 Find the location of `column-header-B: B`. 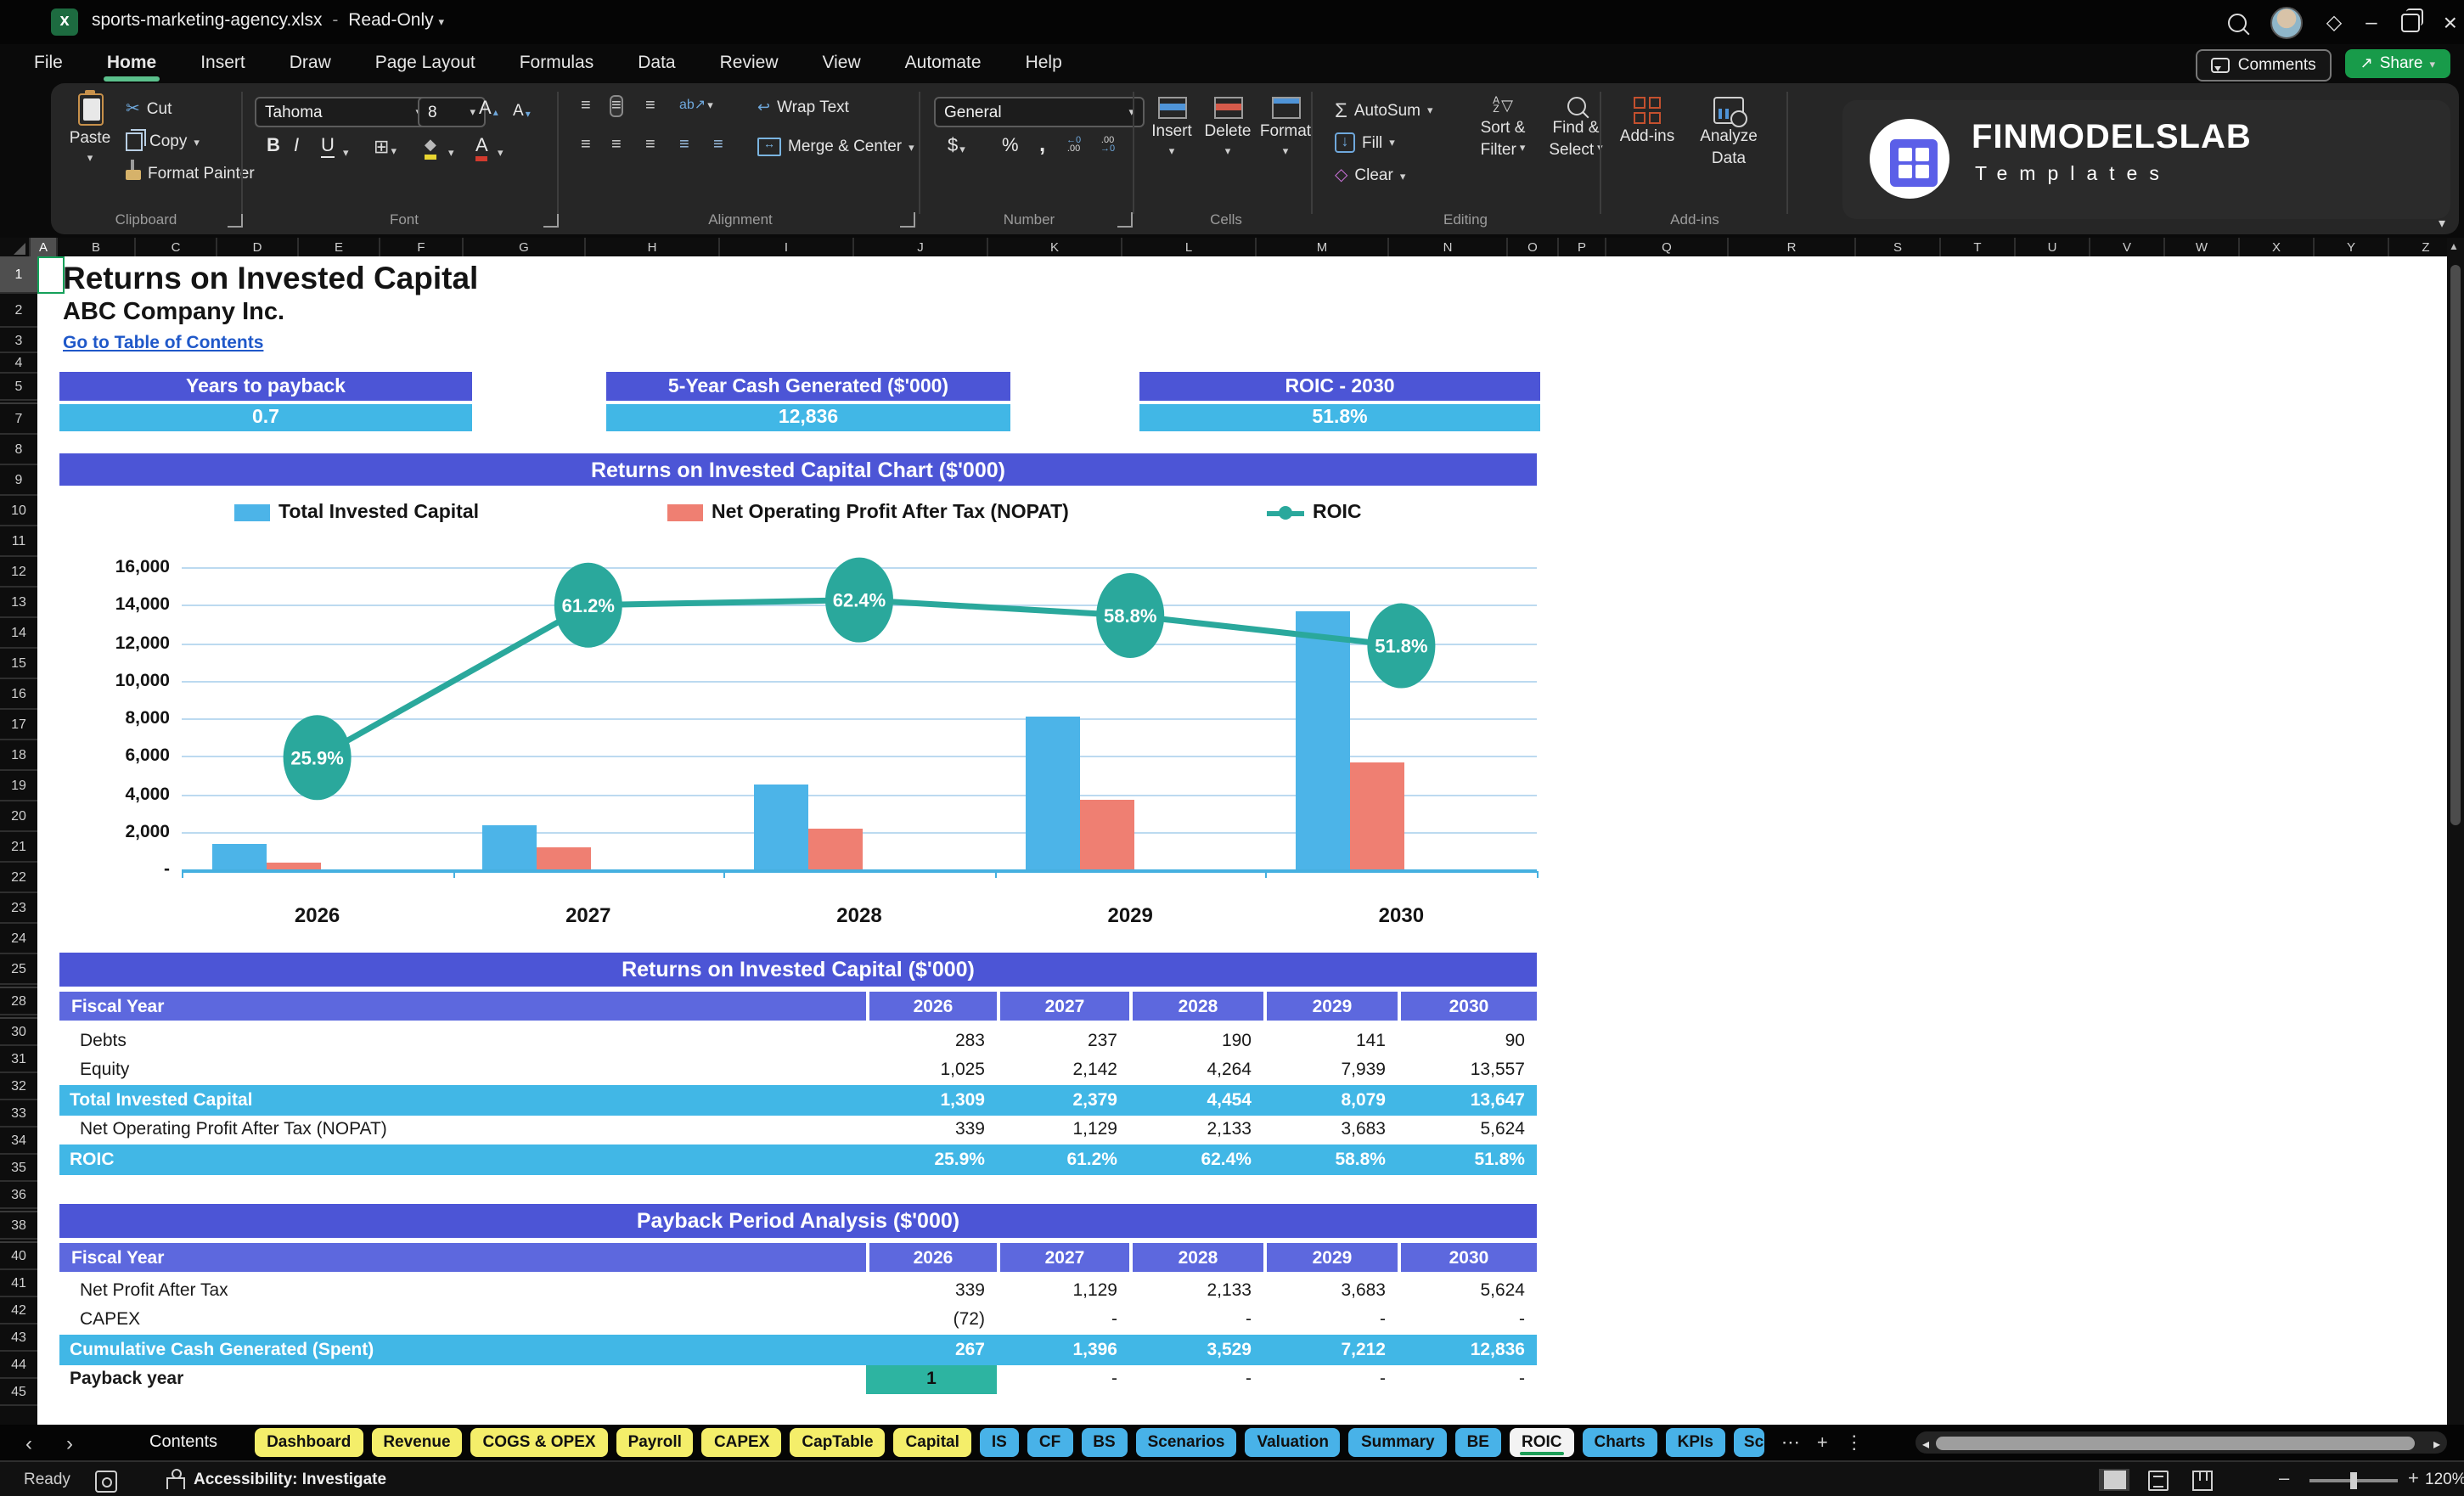

column-header-B: B is located at coordinates (97, 247).